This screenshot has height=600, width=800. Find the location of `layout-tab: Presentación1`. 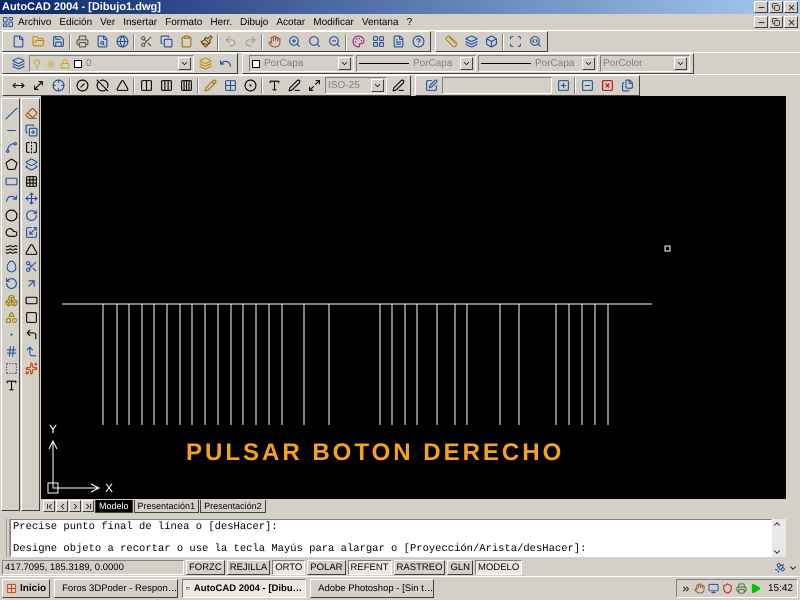

layout-tab: Presentación1 is located at coordinates (167, 506).